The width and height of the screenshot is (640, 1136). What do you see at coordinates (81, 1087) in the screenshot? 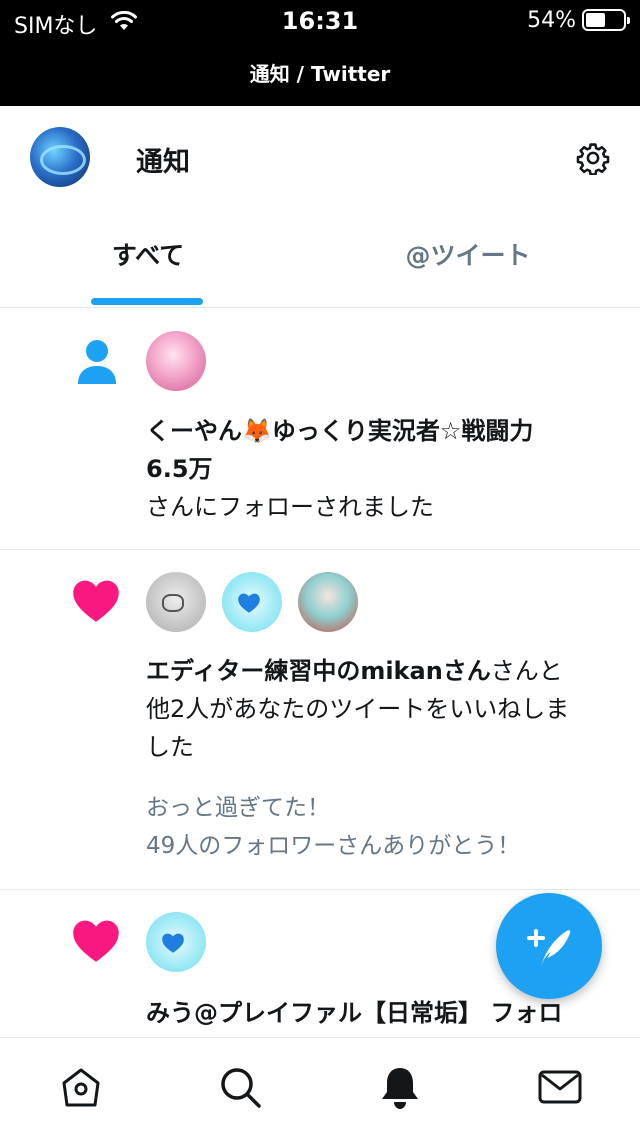
I see `home-icon` at bounding box center [81, 1087].